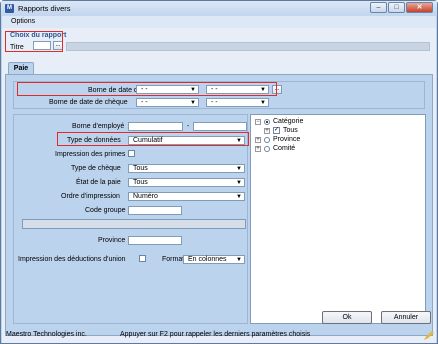  Describe the element at coordinates (267, 122) in the screenshot. I see `categorie-radio` at that location.